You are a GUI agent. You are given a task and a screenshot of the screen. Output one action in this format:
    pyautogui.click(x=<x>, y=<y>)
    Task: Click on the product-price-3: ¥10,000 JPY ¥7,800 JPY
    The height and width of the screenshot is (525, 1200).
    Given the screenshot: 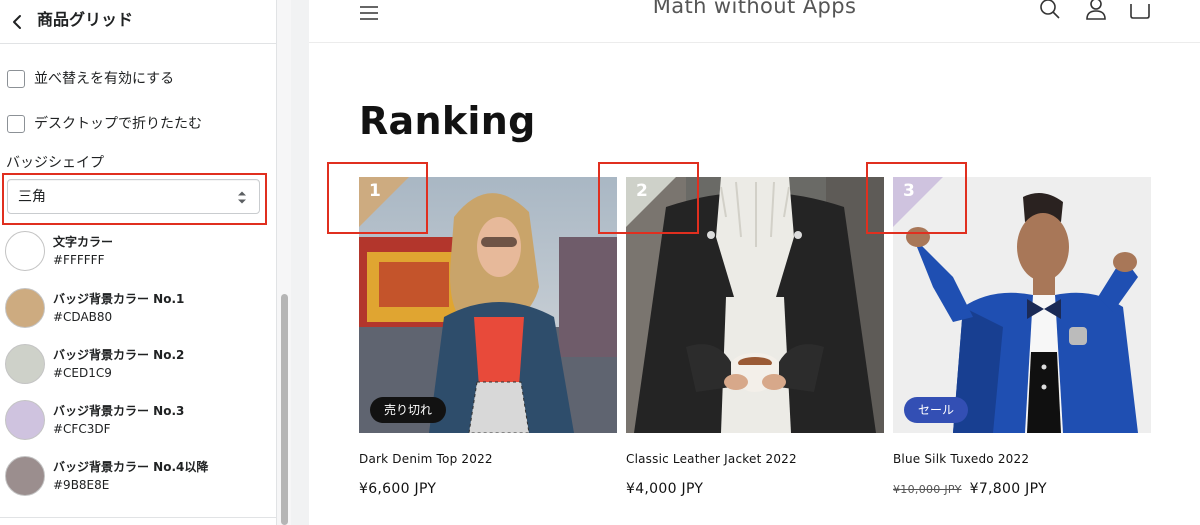 What is the action you would take?
    pyautogui.click(x=970, y=489)
    